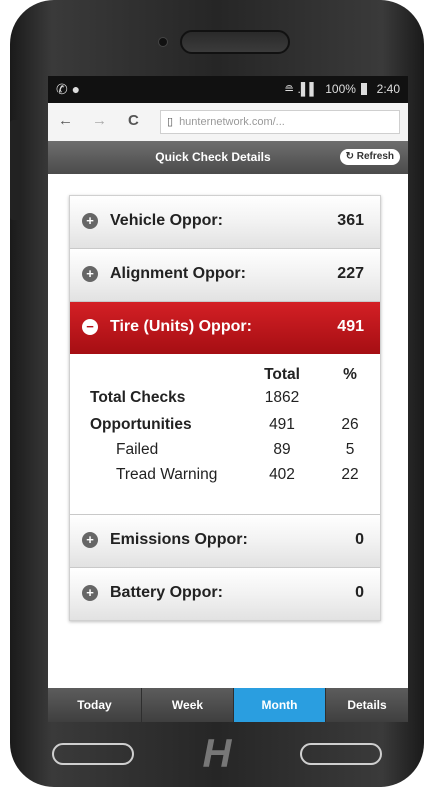 The width and height of the screenshot is (436, 787). I want to click on row-total: 1862, so click(282, 397).